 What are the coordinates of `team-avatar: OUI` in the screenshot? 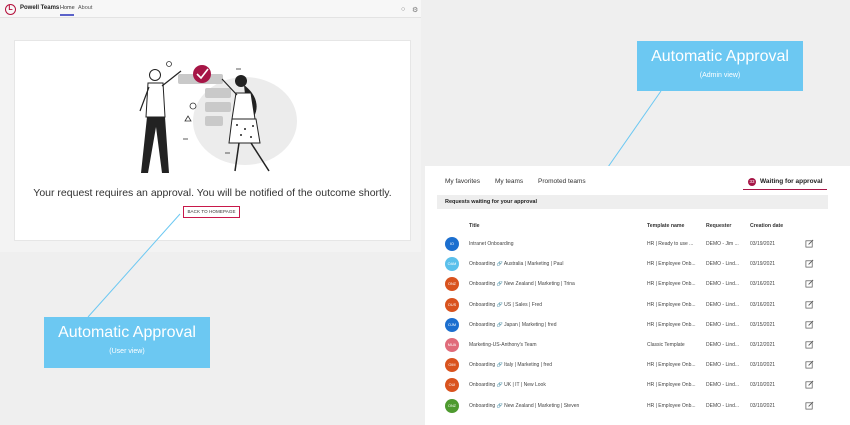 It's located at (452, 385).